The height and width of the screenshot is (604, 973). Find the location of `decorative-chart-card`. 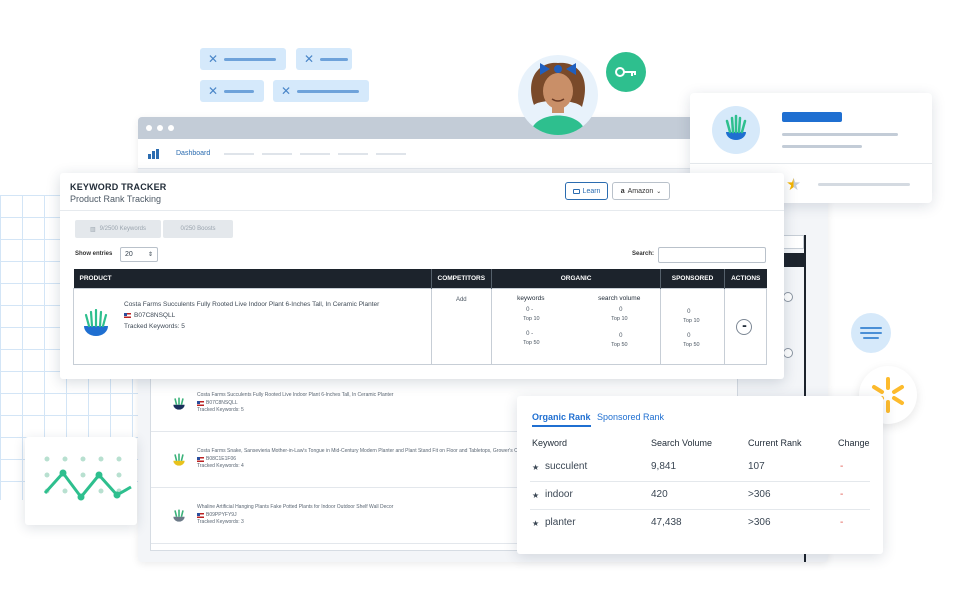

decorative-chart-card is located at coordinates (81, 481).